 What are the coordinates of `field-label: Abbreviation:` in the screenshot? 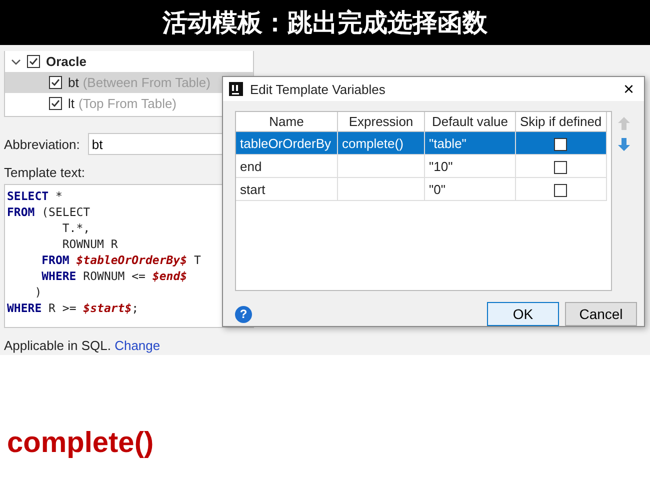 It's located at (42, 144).